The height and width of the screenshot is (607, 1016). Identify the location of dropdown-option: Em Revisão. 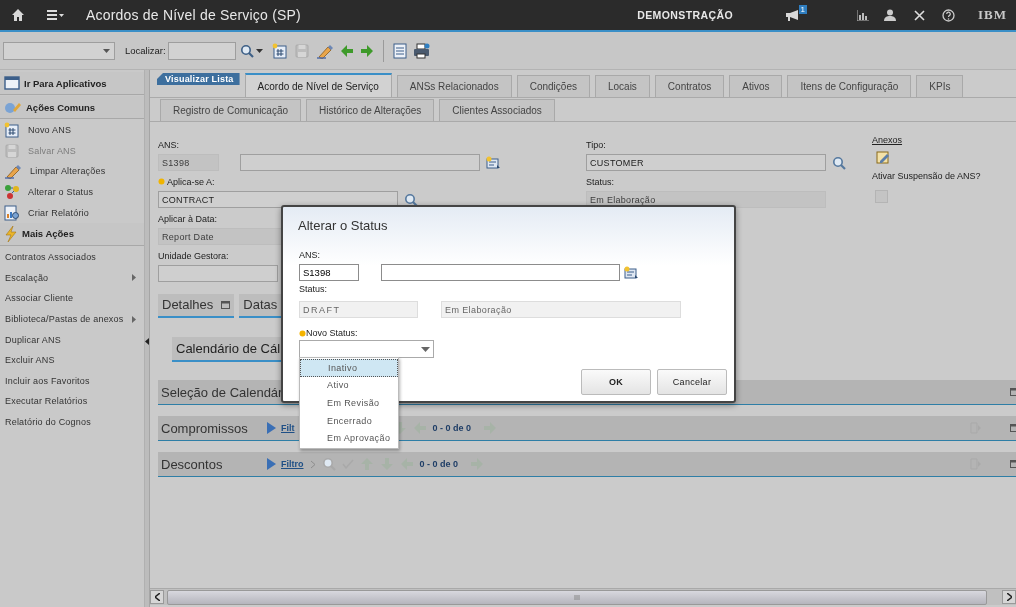
(349, 403).